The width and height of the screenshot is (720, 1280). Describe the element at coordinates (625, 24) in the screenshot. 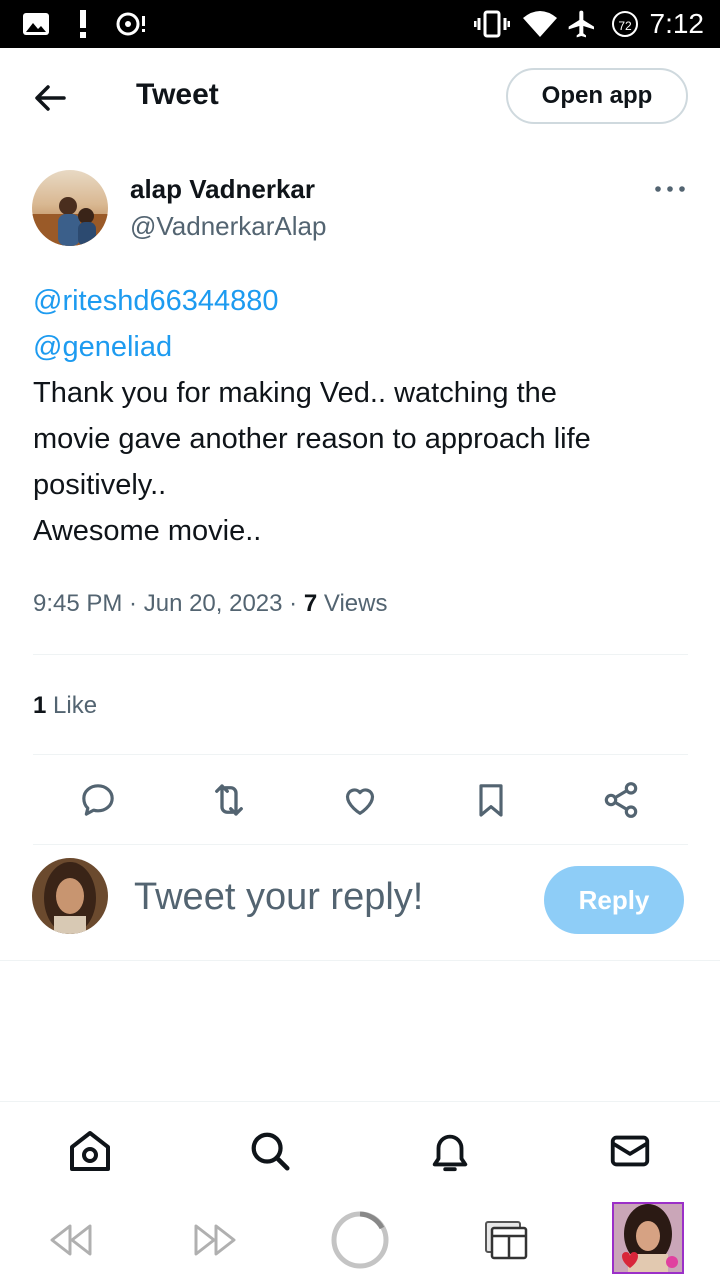

I see `battery-indicator: 72` at that location.